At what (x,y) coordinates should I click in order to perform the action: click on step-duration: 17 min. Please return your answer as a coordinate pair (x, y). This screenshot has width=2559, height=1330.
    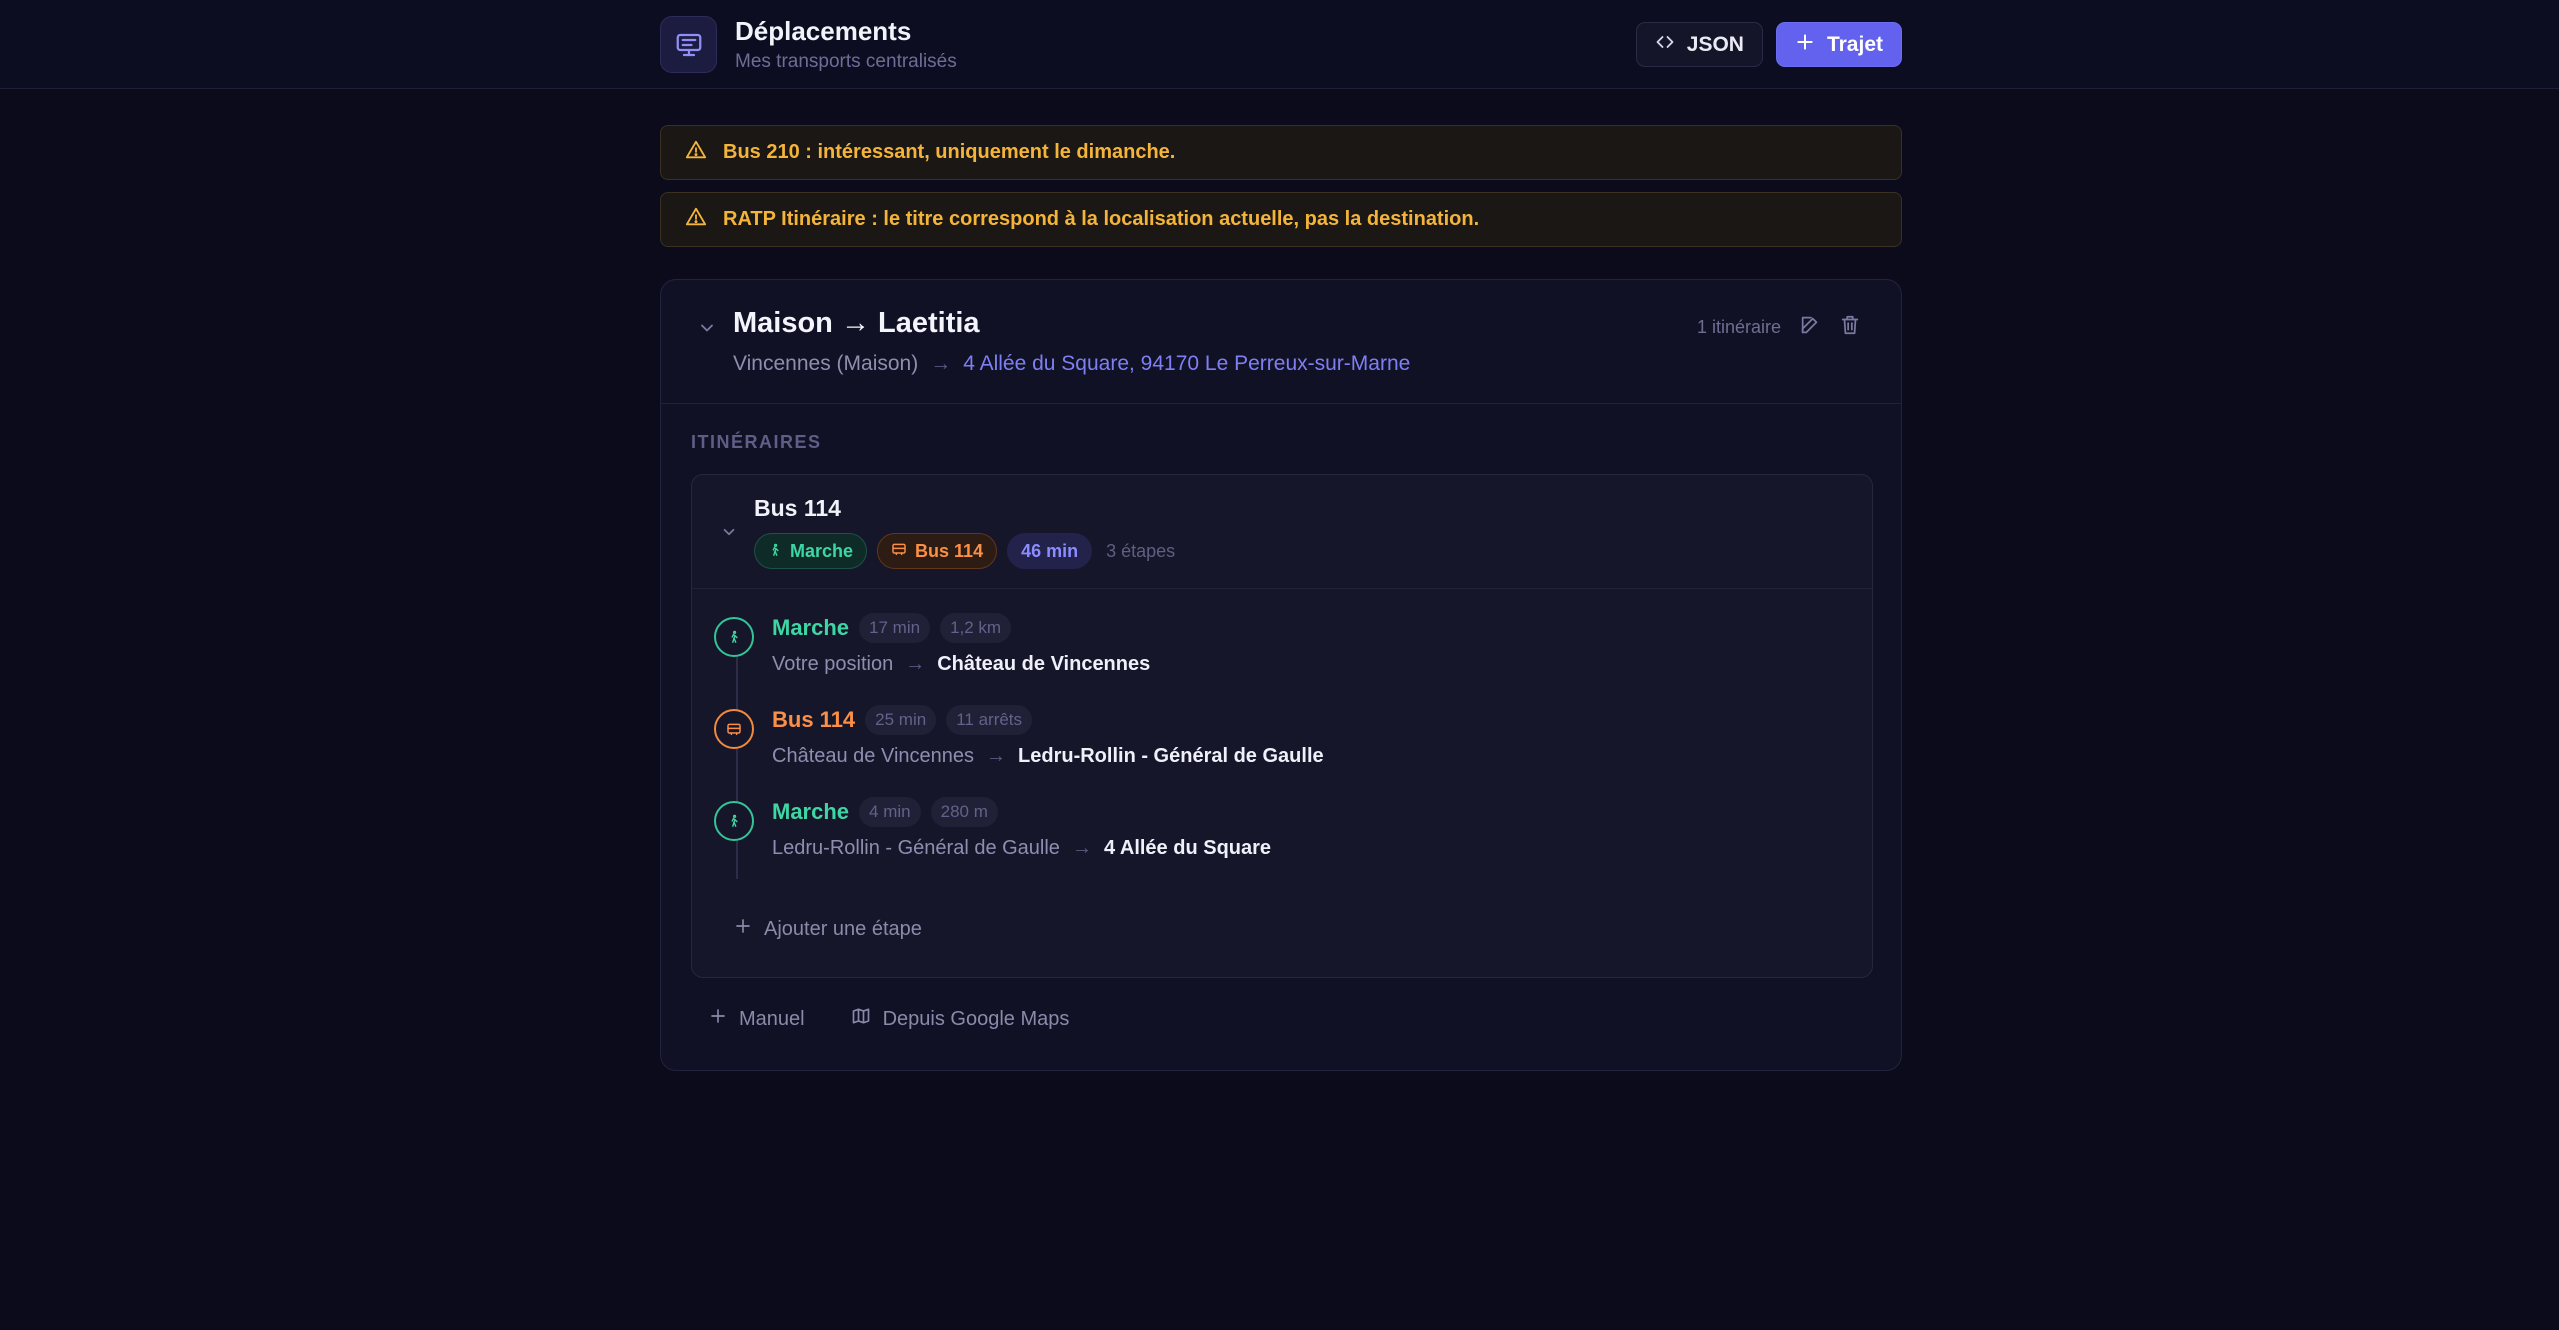
    Looking at the image, I should click on (895, 628).